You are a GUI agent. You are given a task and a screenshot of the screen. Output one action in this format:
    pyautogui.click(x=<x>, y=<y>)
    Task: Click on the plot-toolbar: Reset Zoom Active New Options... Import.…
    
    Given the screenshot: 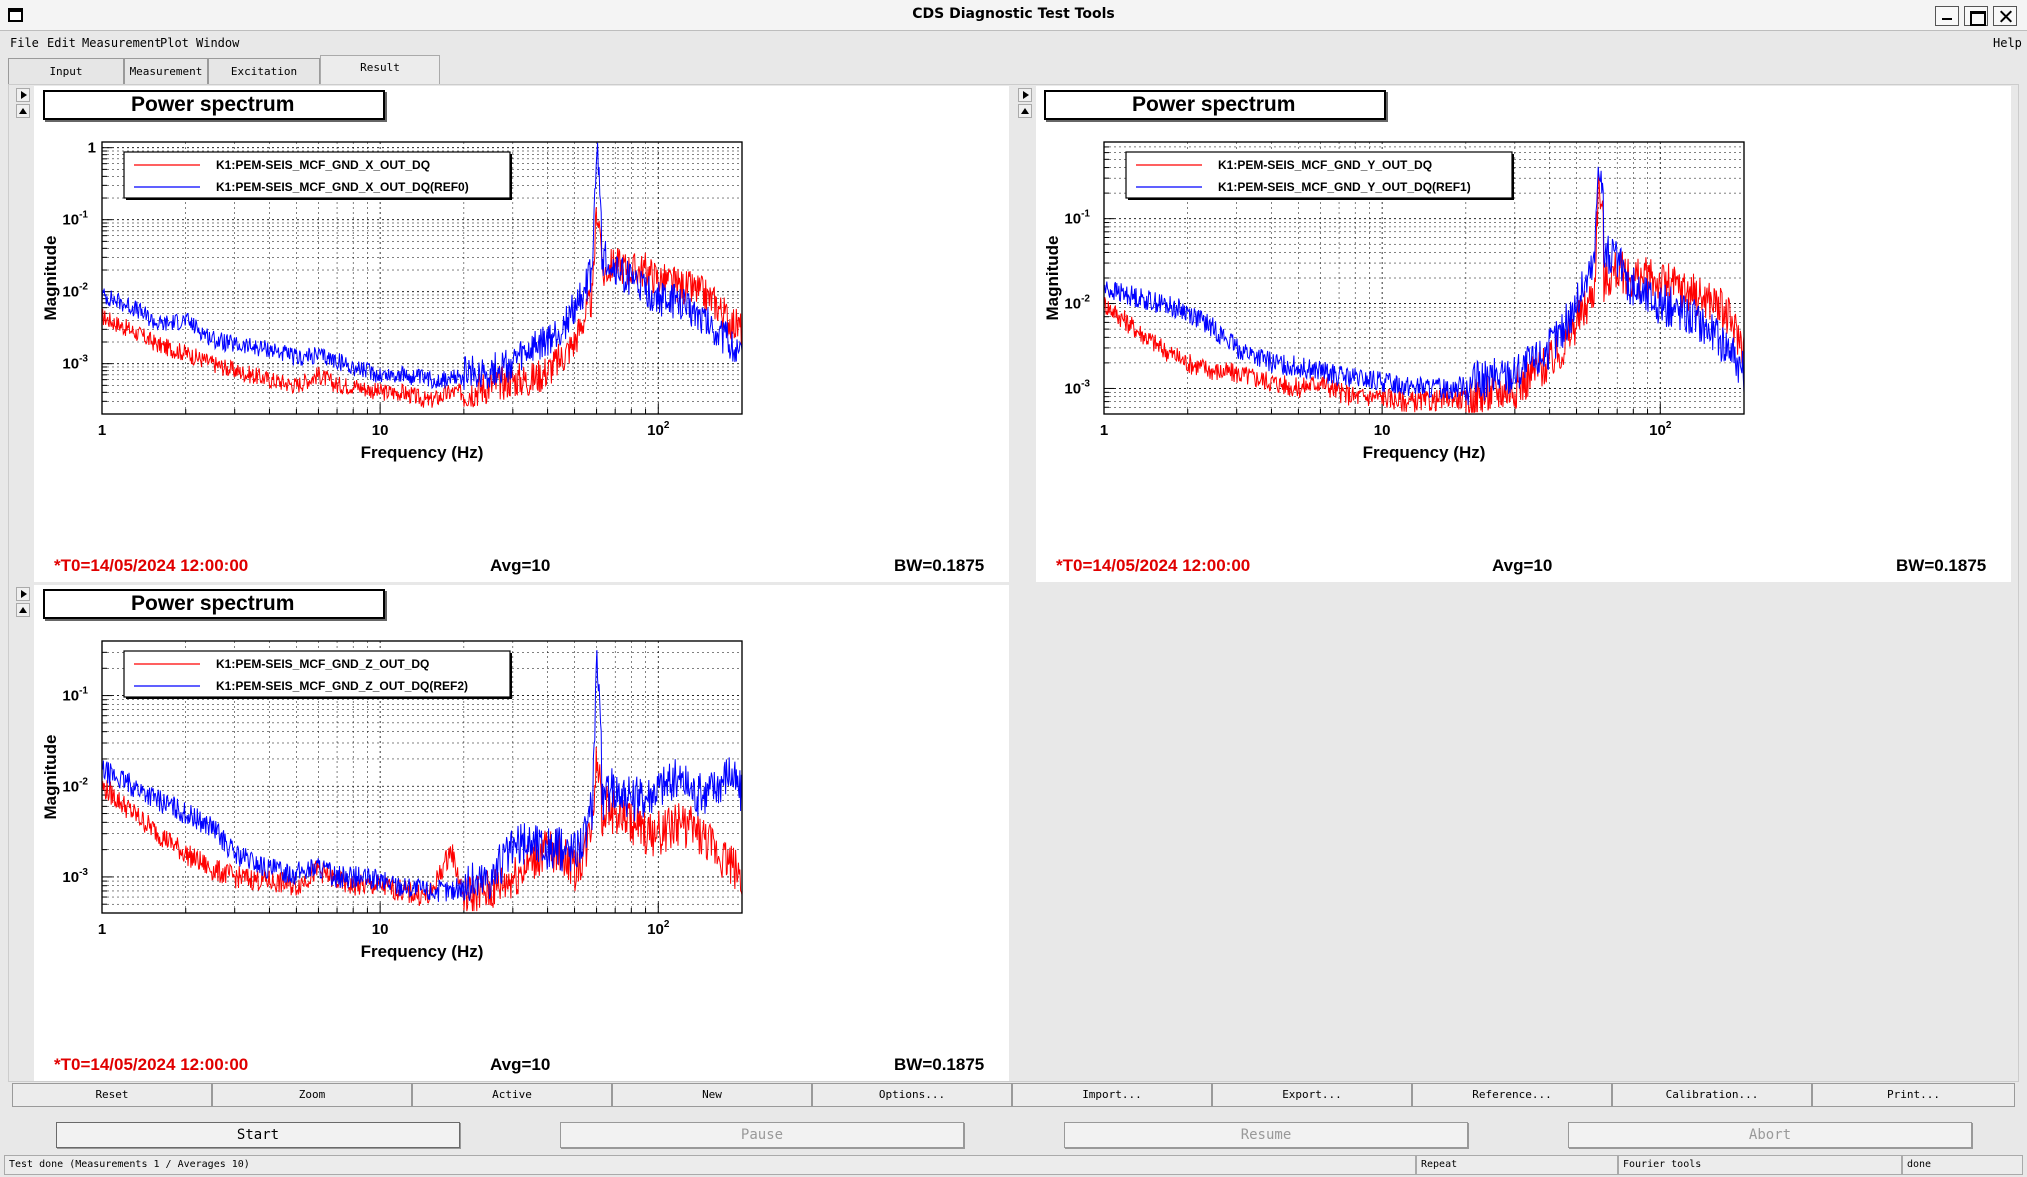 What is the action you would take?
    pyautogui.click(x=1013, y=1095)
    